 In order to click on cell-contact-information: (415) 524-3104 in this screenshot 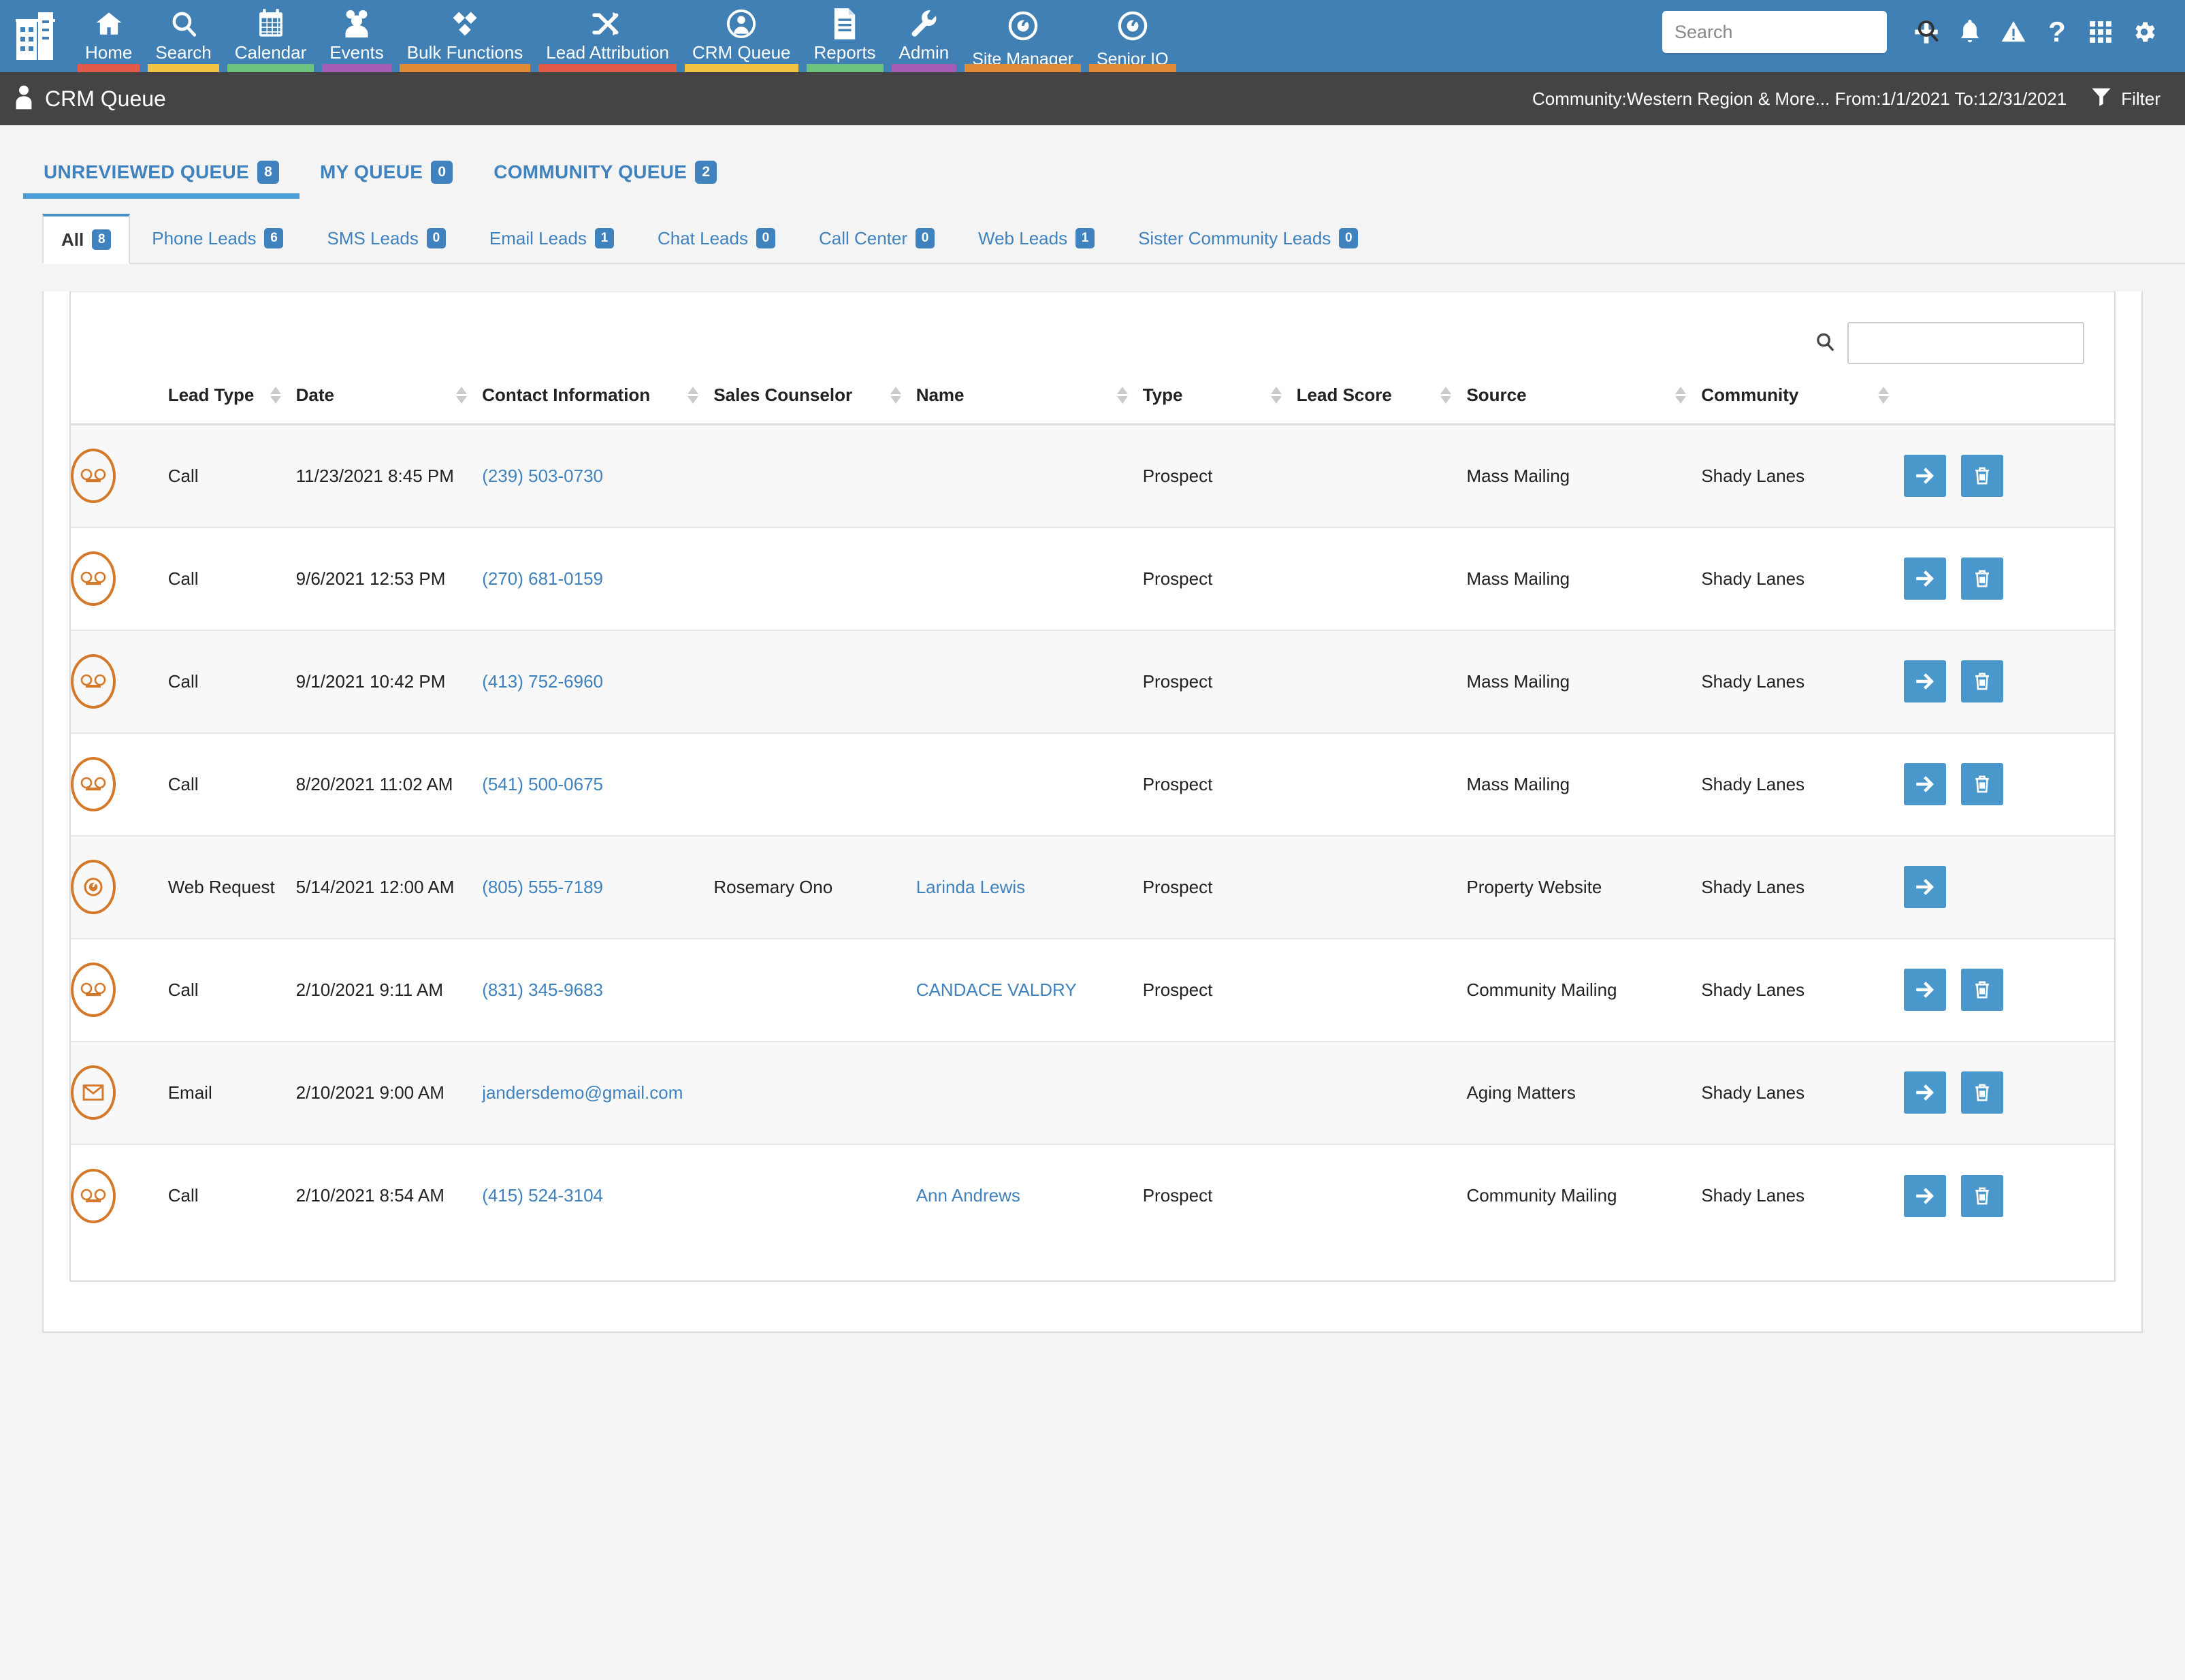, I will do `click(597, 1196)`.